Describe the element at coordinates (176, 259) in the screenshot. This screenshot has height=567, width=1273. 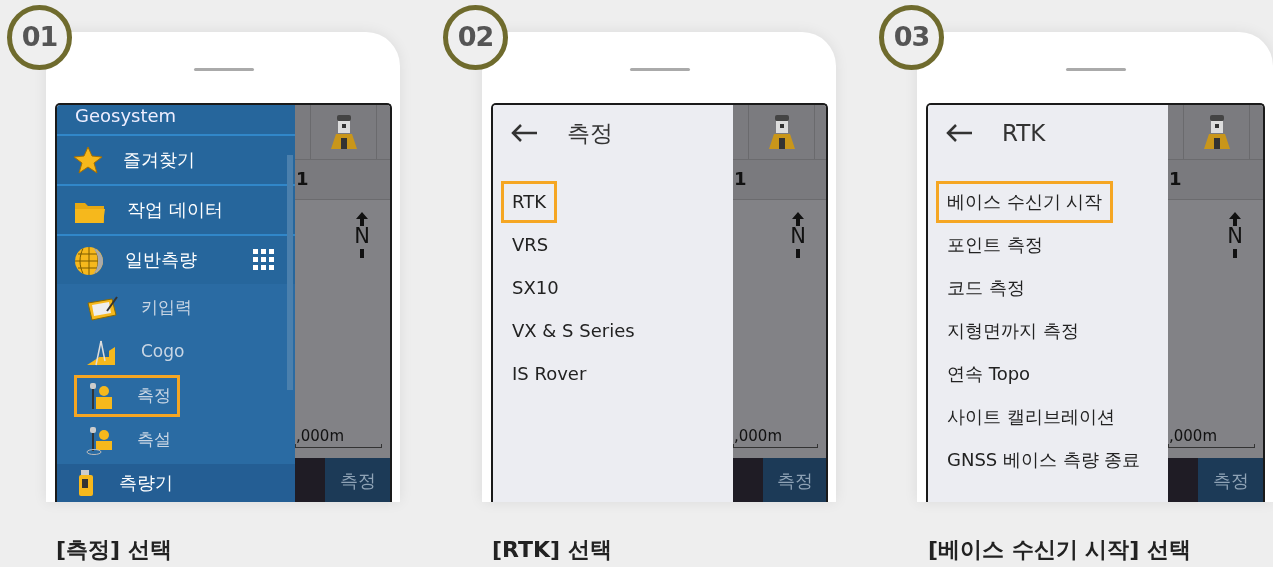
I see `menu-item: 일반측량` at that location.